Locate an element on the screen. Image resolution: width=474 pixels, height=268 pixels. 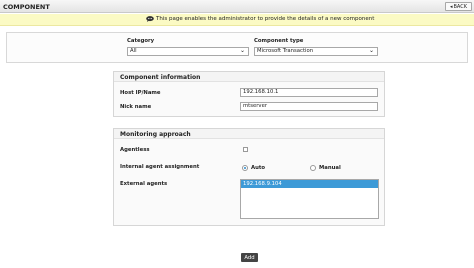
speech-bubble-icon is located at coordinates (150, 19).